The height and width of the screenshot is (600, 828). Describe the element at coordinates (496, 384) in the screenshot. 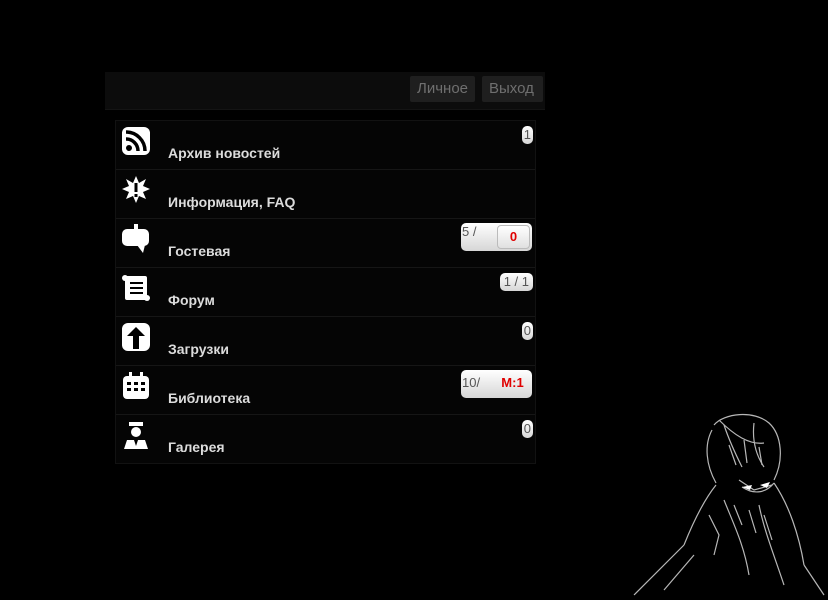

I see `library-badge: 10/ M:1` at that location.